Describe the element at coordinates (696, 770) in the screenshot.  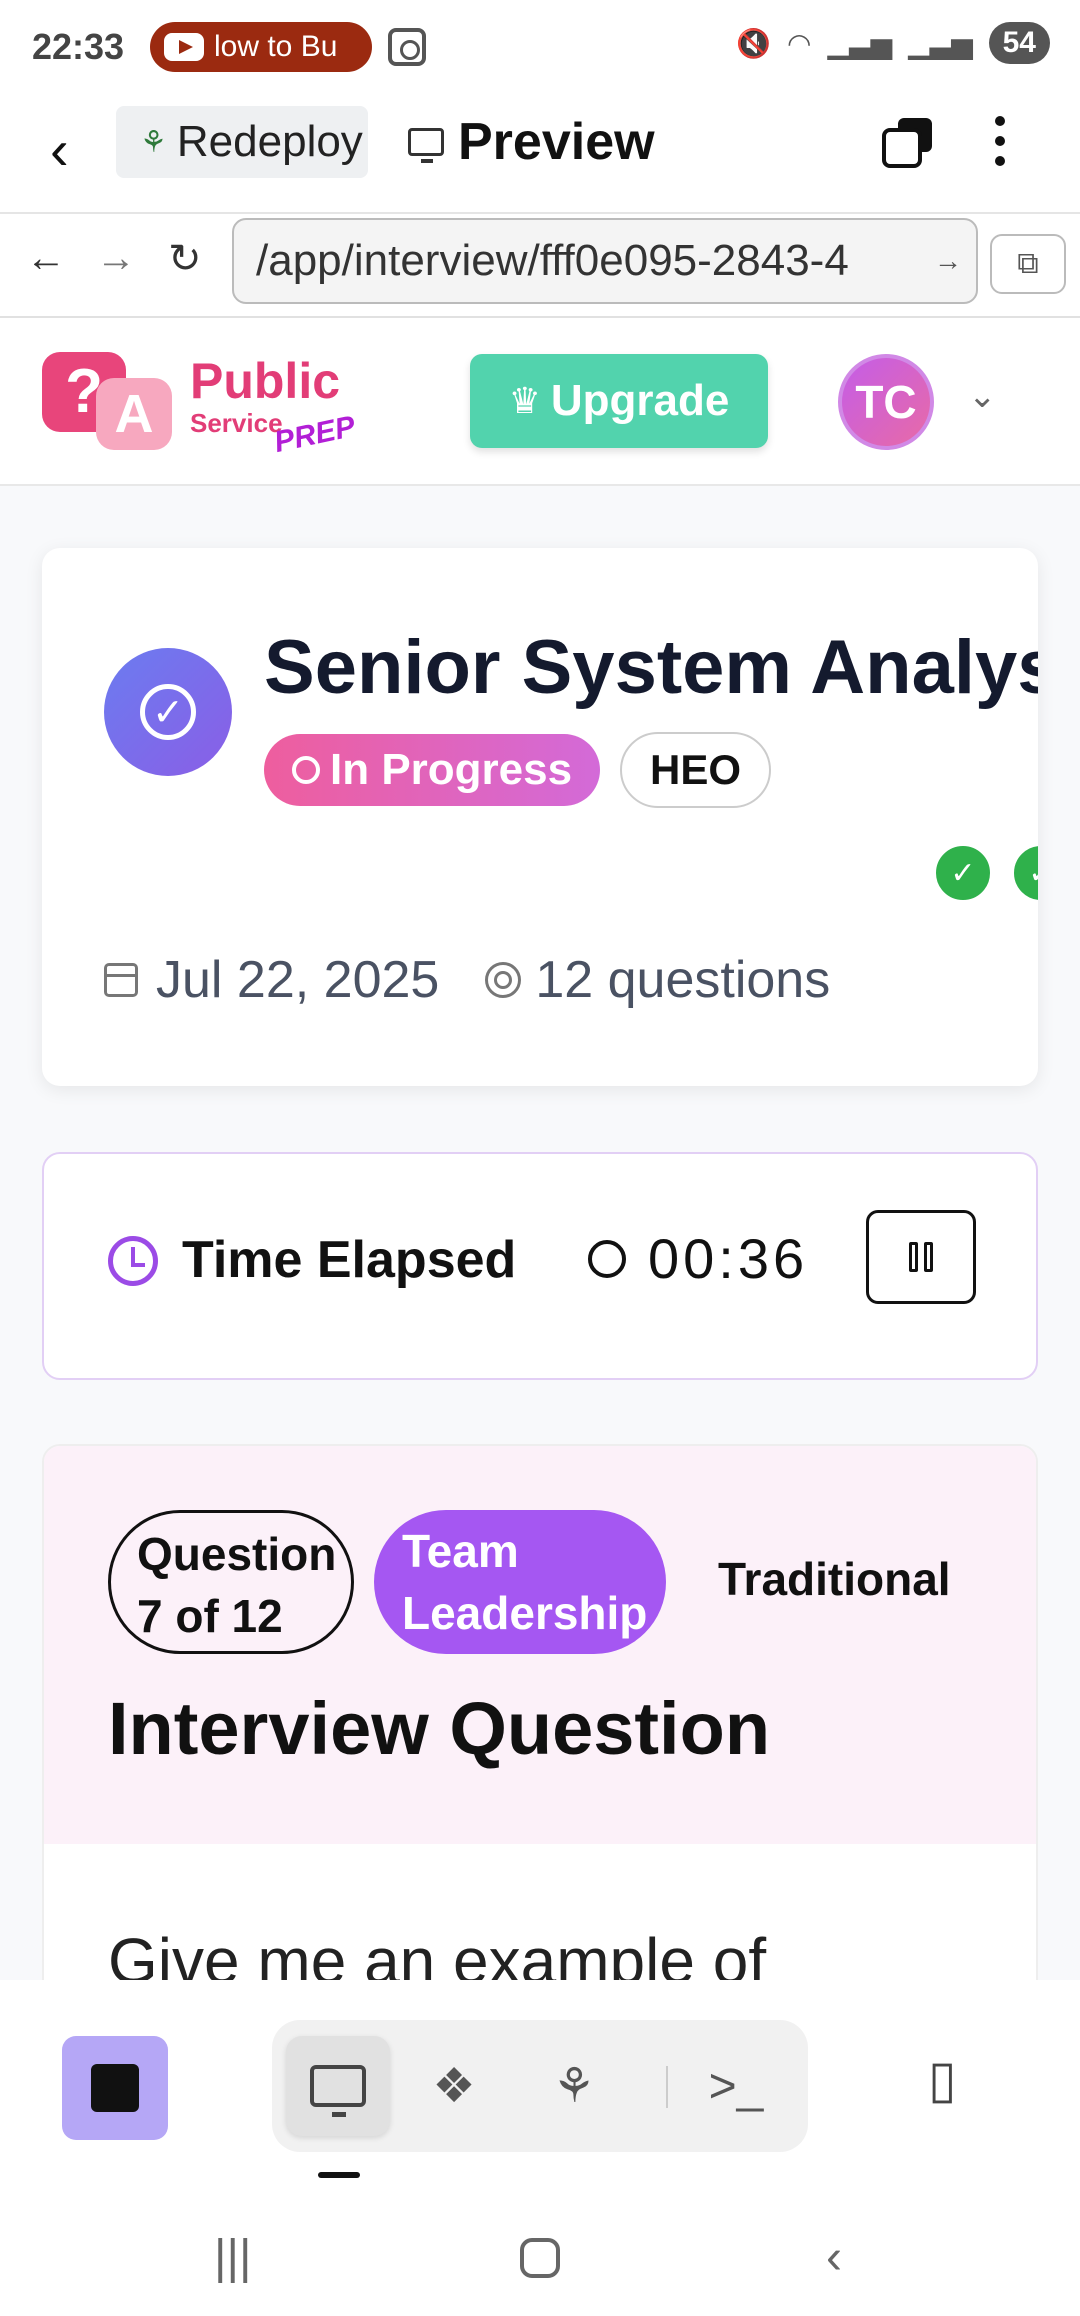
I see `grade-badge: HEO` at that location.